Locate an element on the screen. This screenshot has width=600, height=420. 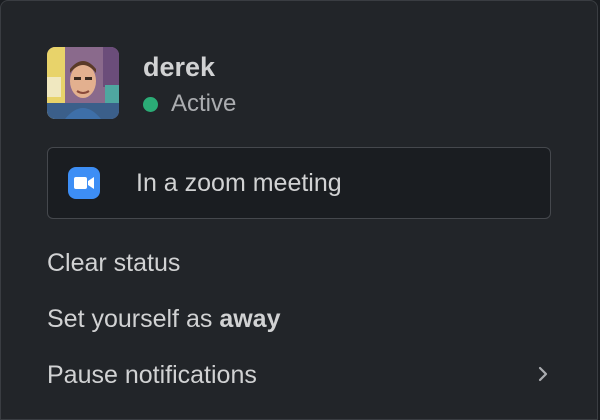
username: derek is located at coordinates (179, 67).